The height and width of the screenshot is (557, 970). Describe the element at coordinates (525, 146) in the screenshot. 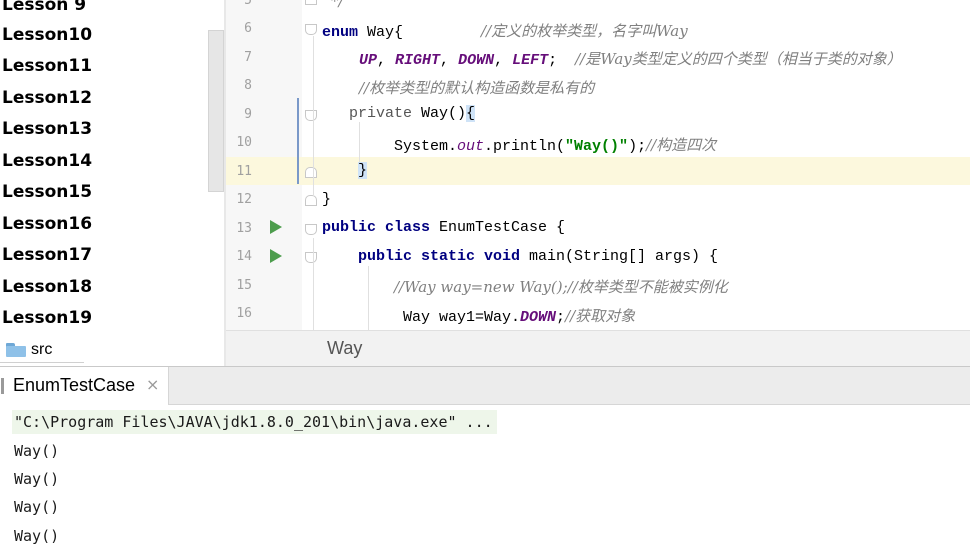

I see `code-token: .println(` at that location.